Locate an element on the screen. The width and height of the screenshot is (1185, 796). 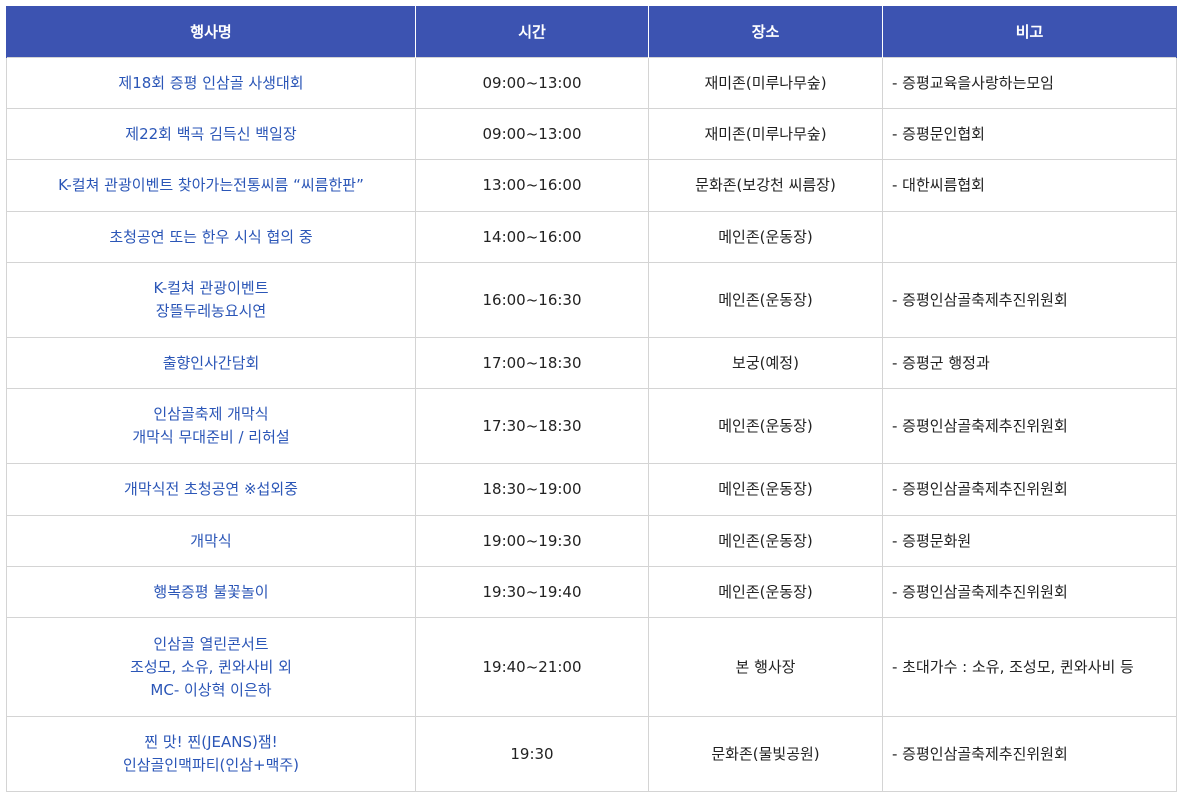
event-name-line: K-컬쳐 관광이벤트 찾아가는전통씨름 “씨름한판” is located at coordinates (211, 185).